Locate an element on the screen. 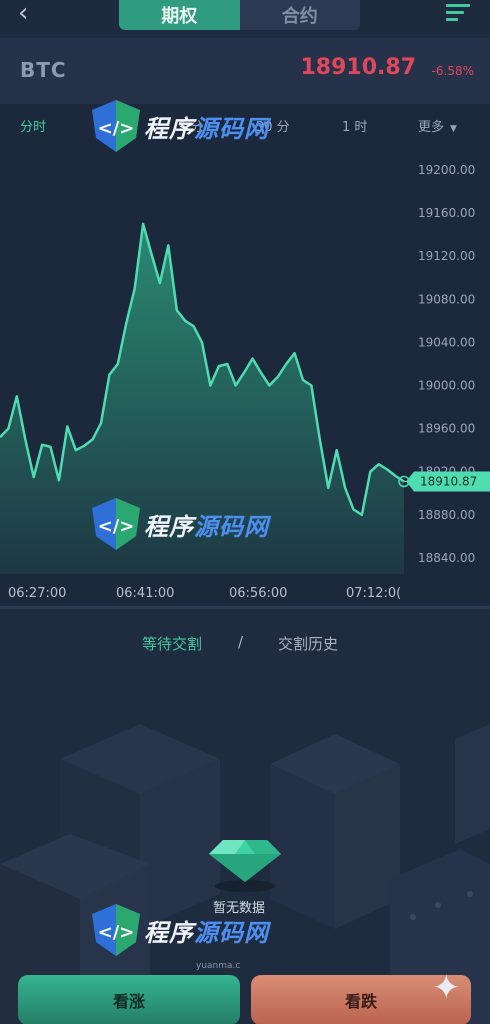 The height and width of the screenshot is (1024, 490). tab-contracts: 合约 is located at coordinates (299, 15).